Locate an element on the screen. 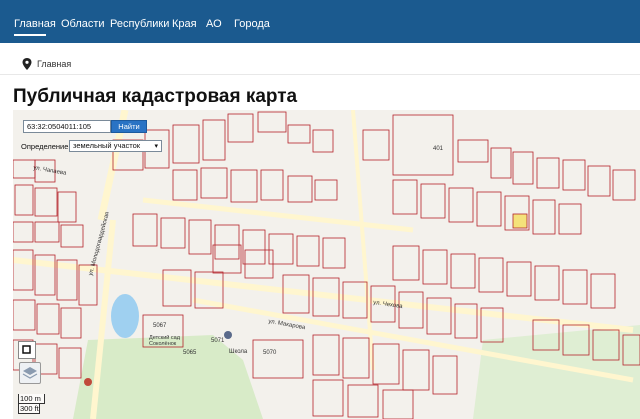 This screenshot has height=419, width=640. search-button: Найти is located at coordinates (129, 126).